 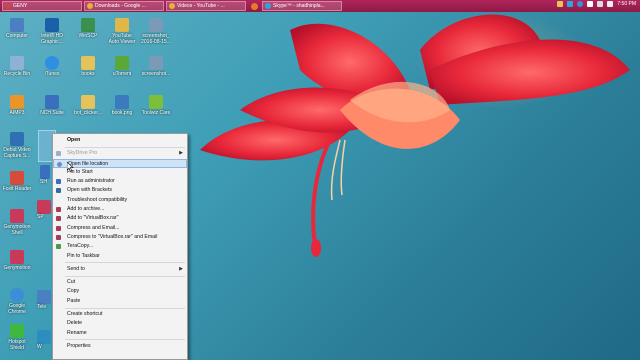 What do you see at coordinates (46, 175) in the screenshot?
I see `desktop-icon-partial: SH` at bounding box center [46, 175].